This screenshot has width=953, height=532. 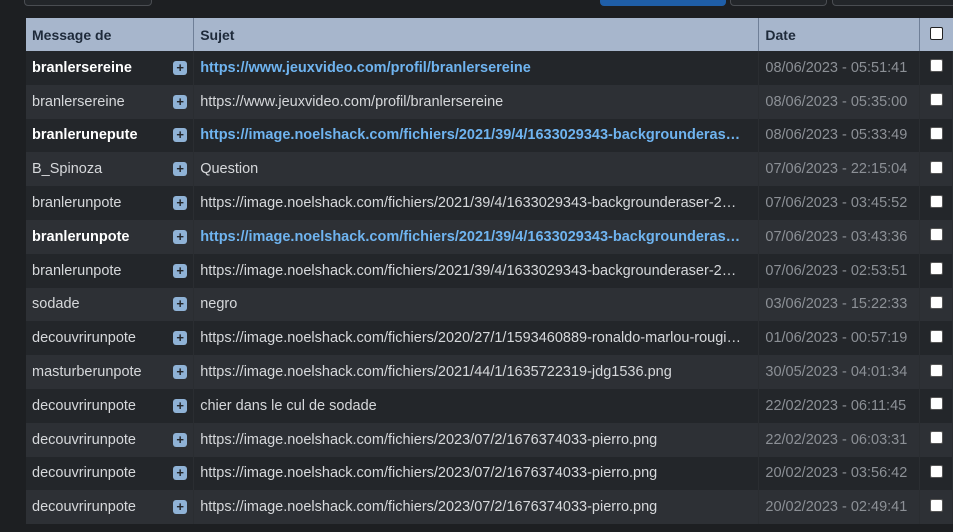 What do you see at coordinates (67, 169) in the screenshot?
I see `sender-name: B_Spinoza` at bounding box center [67, 169].